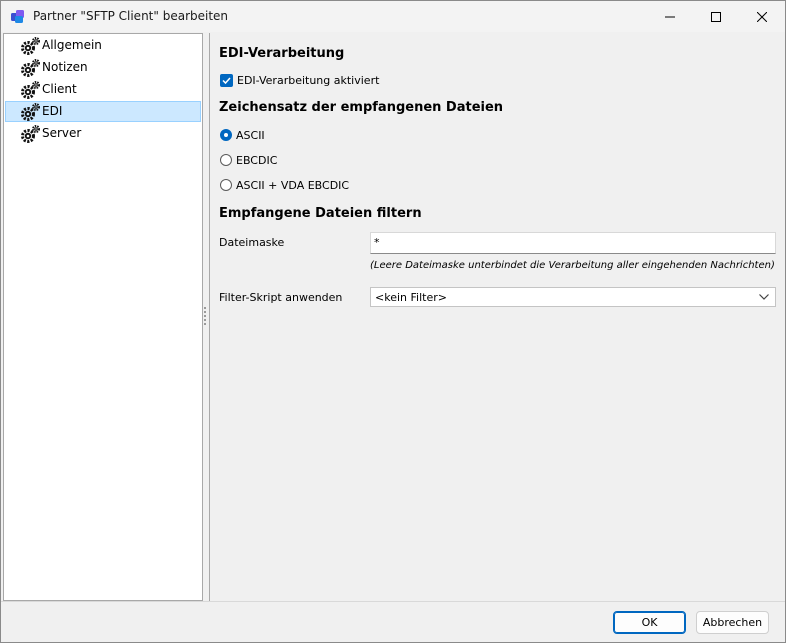 This screenshot has height=643, width=786. What do you see at coordinates (103, 111) in the screenshot?
I see `tree-item-edi: EDI` at bounding box center [103, 111].